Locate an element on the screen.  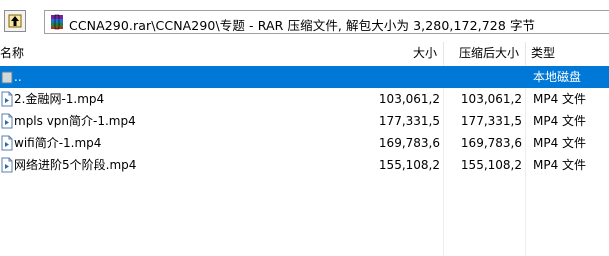
file-type: 本地磁盘 is located at coordinates (557, 77).